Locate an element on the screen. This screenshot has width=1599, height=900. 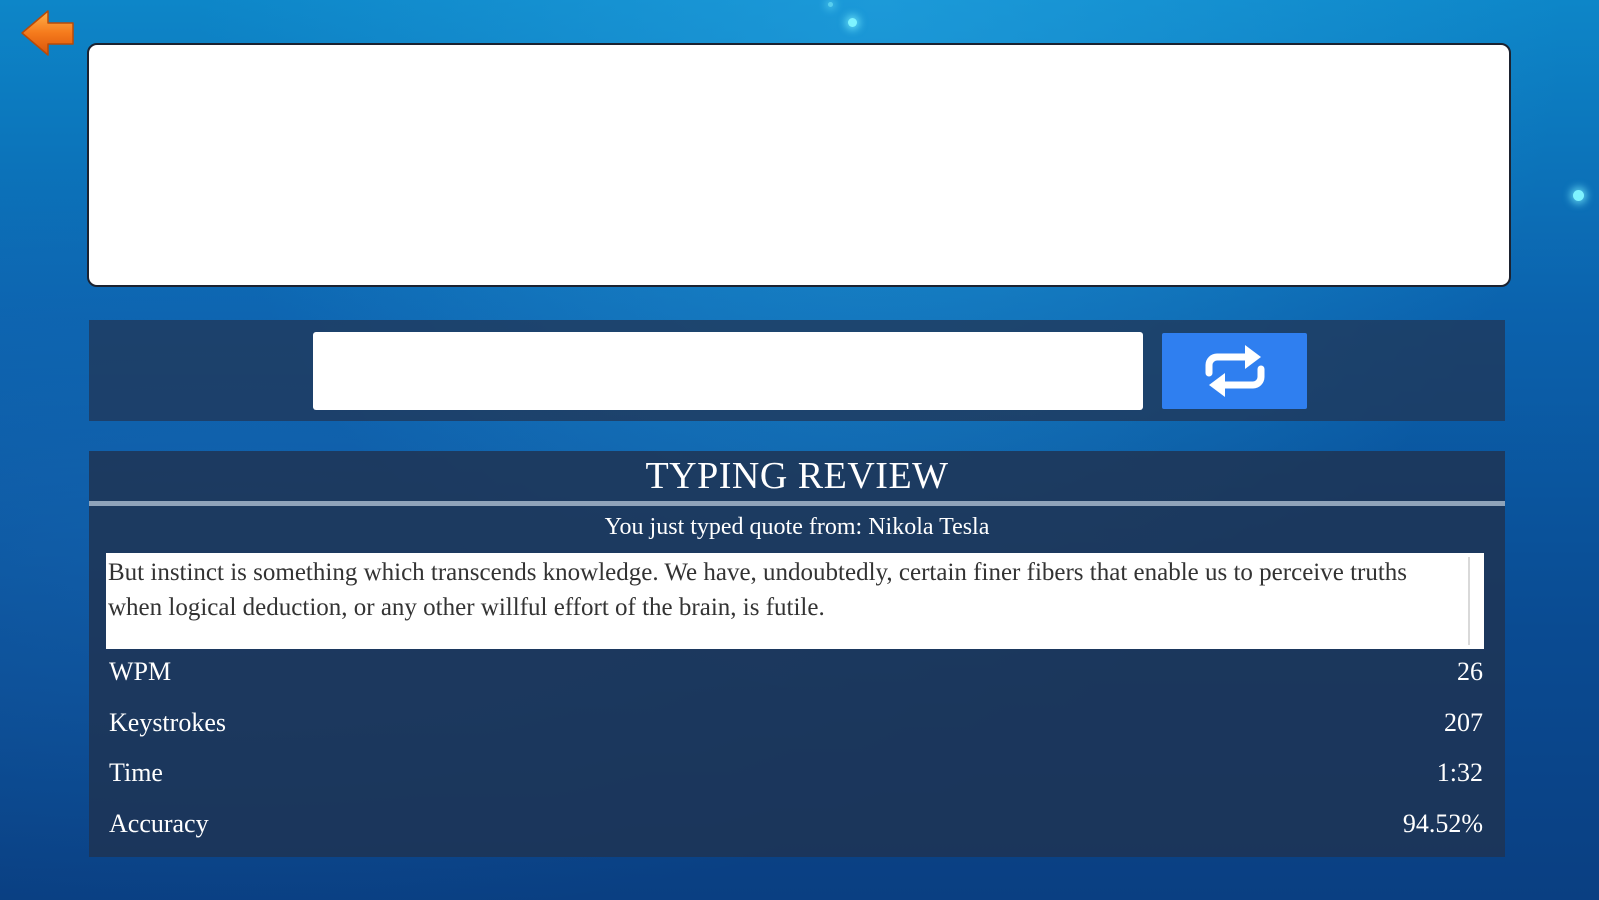
stat-value: 1:32 is located at coordinates (1459, 772).